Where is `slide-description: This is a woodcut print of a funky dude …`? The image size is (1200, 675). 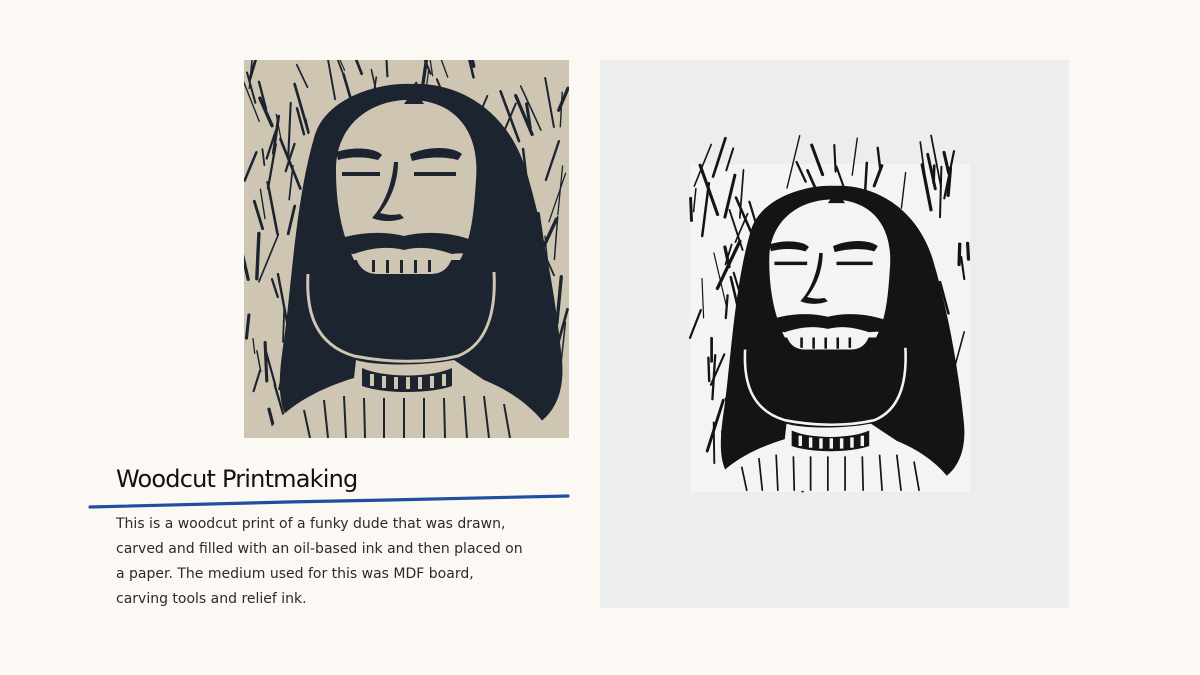 slide-description: This is a woodcut print of a funky dude … is located at coordinates (319, 561).